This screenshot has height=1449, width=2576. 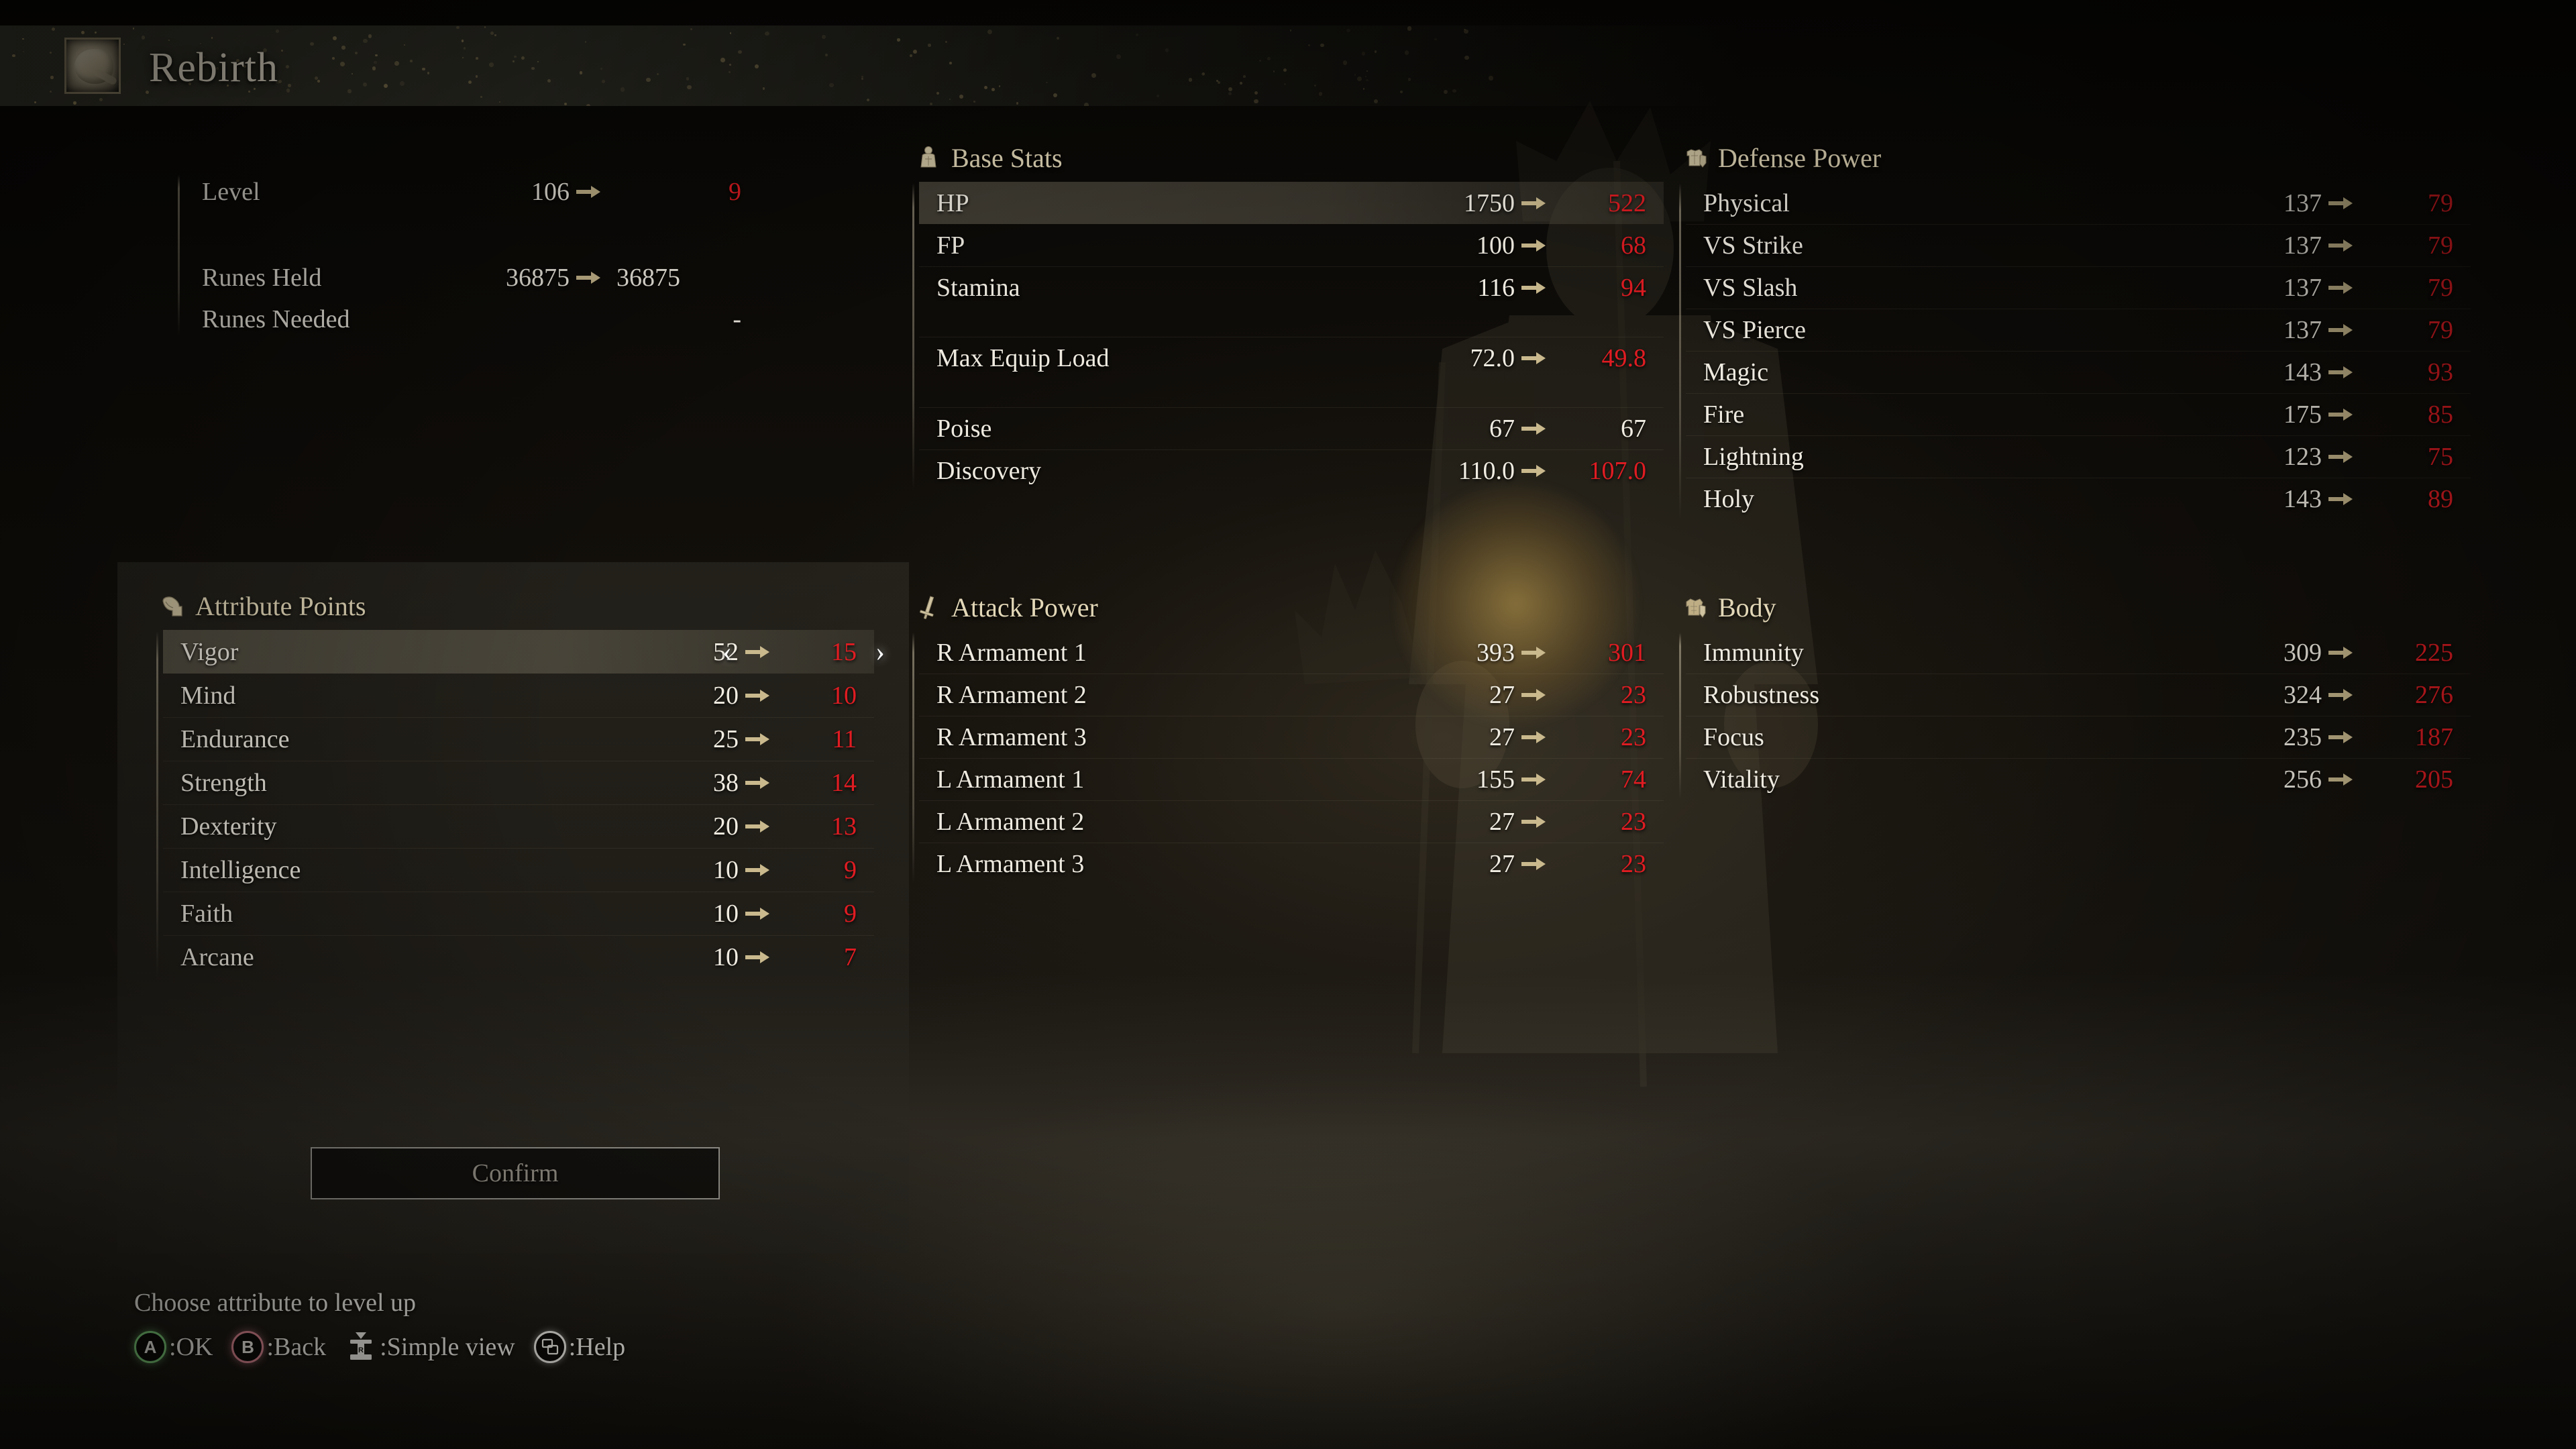 What do you see at coordinates (2078, 456) in the screenshot?
I see `stat-row: Lightning 123 75` at bounding box center [2078, 456].